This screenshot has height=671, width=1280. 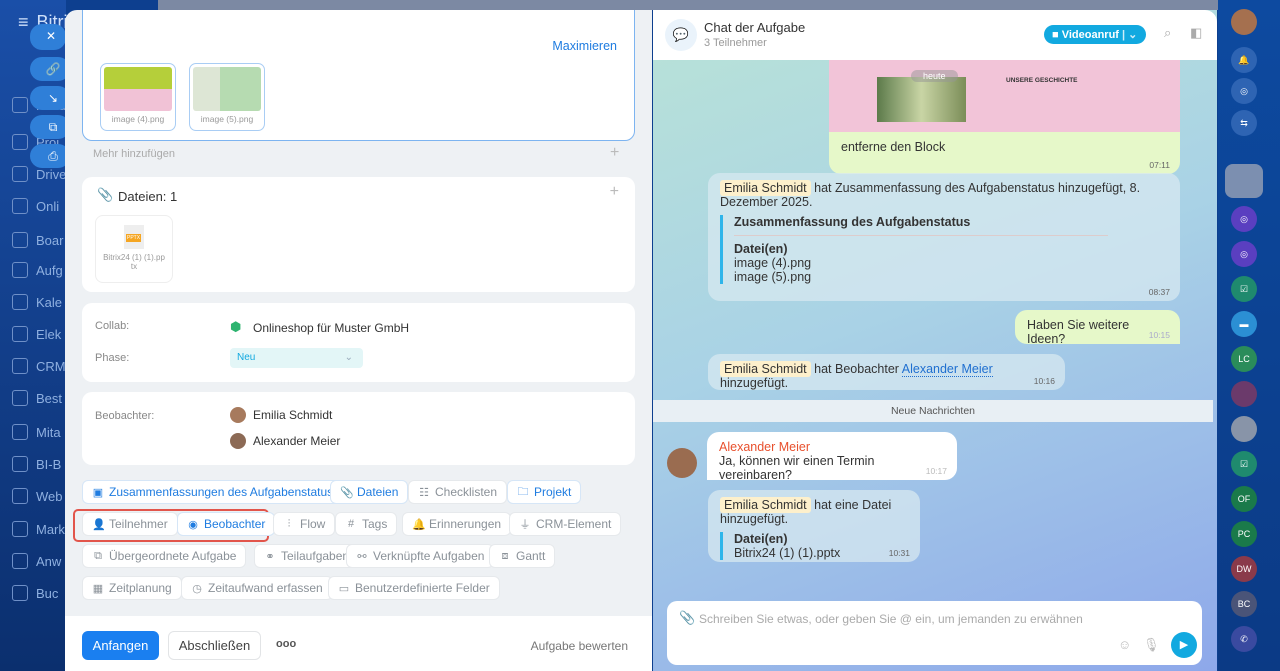 I want to click on chat-avatar: BC, so click(x=1244, y=604).